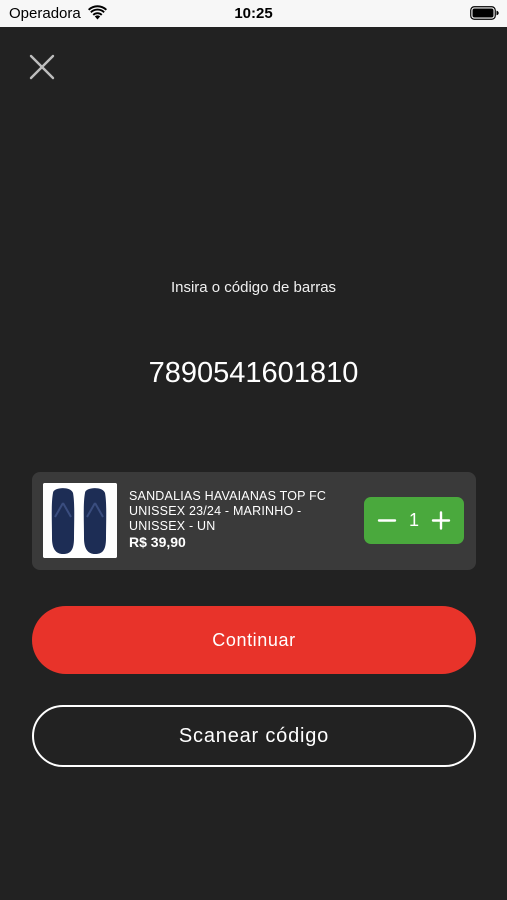 Image resolution: width=507 pixels, height=900 pixels. I want to click on battery-icon, so click(484, 13).